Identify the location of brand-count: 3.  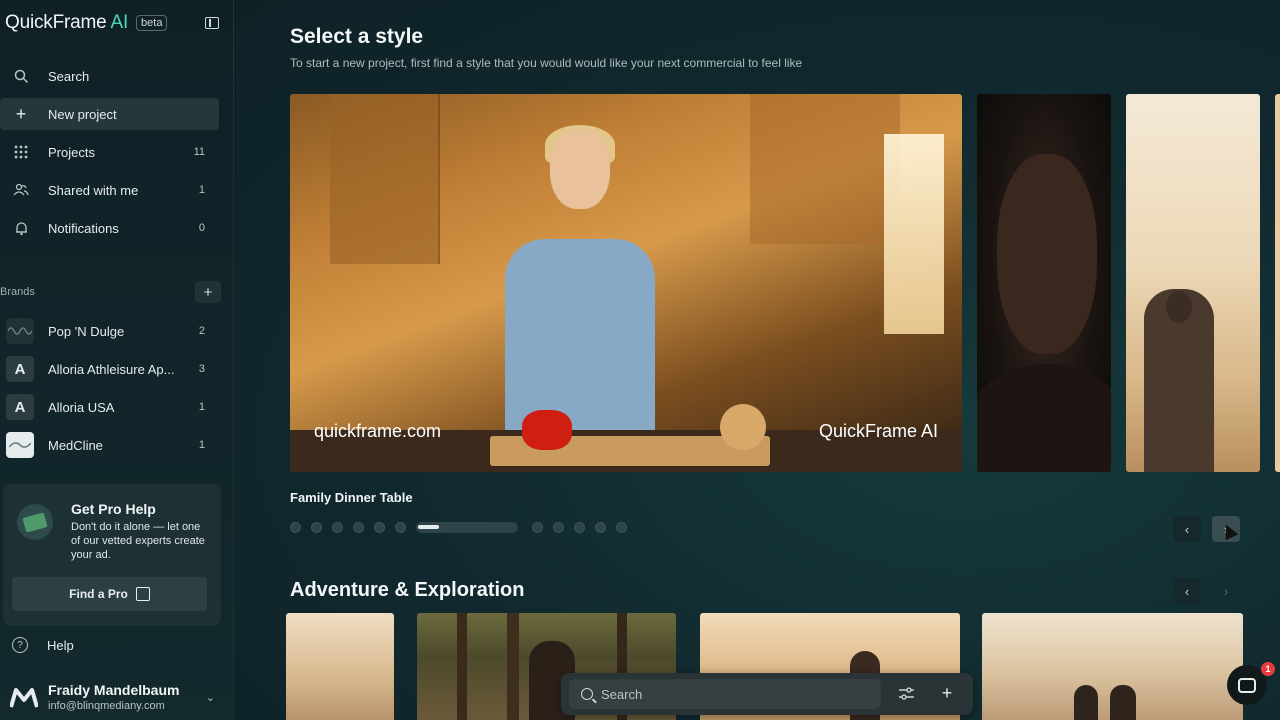
(201, 369).